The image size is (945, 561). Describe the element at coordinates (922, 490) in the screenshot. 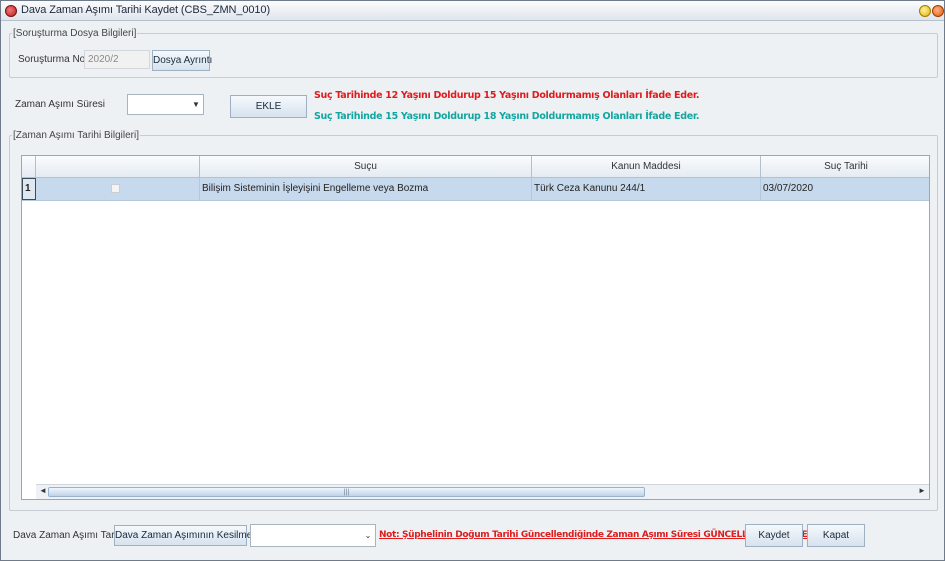

I see `scroll-right-icon: ►` at that location.